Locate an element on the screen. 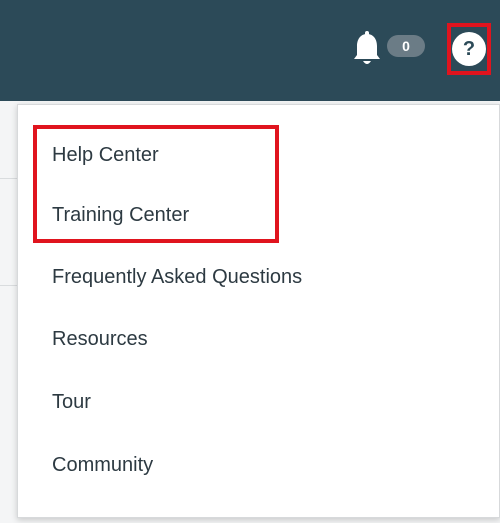 The width and height of the screenshot is (500, 523). menu-item-community: Community is located at coordinates (102, 465).